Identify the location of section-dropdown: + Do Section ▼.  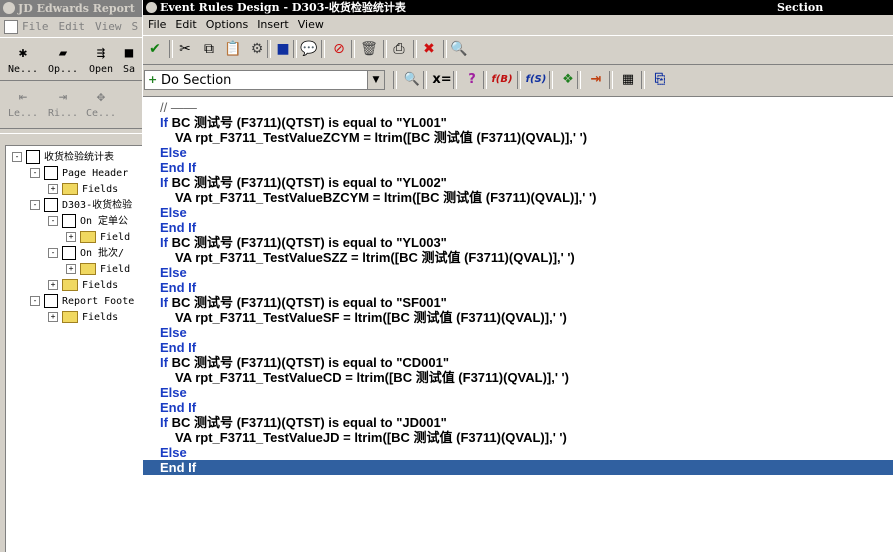
(264, 80).